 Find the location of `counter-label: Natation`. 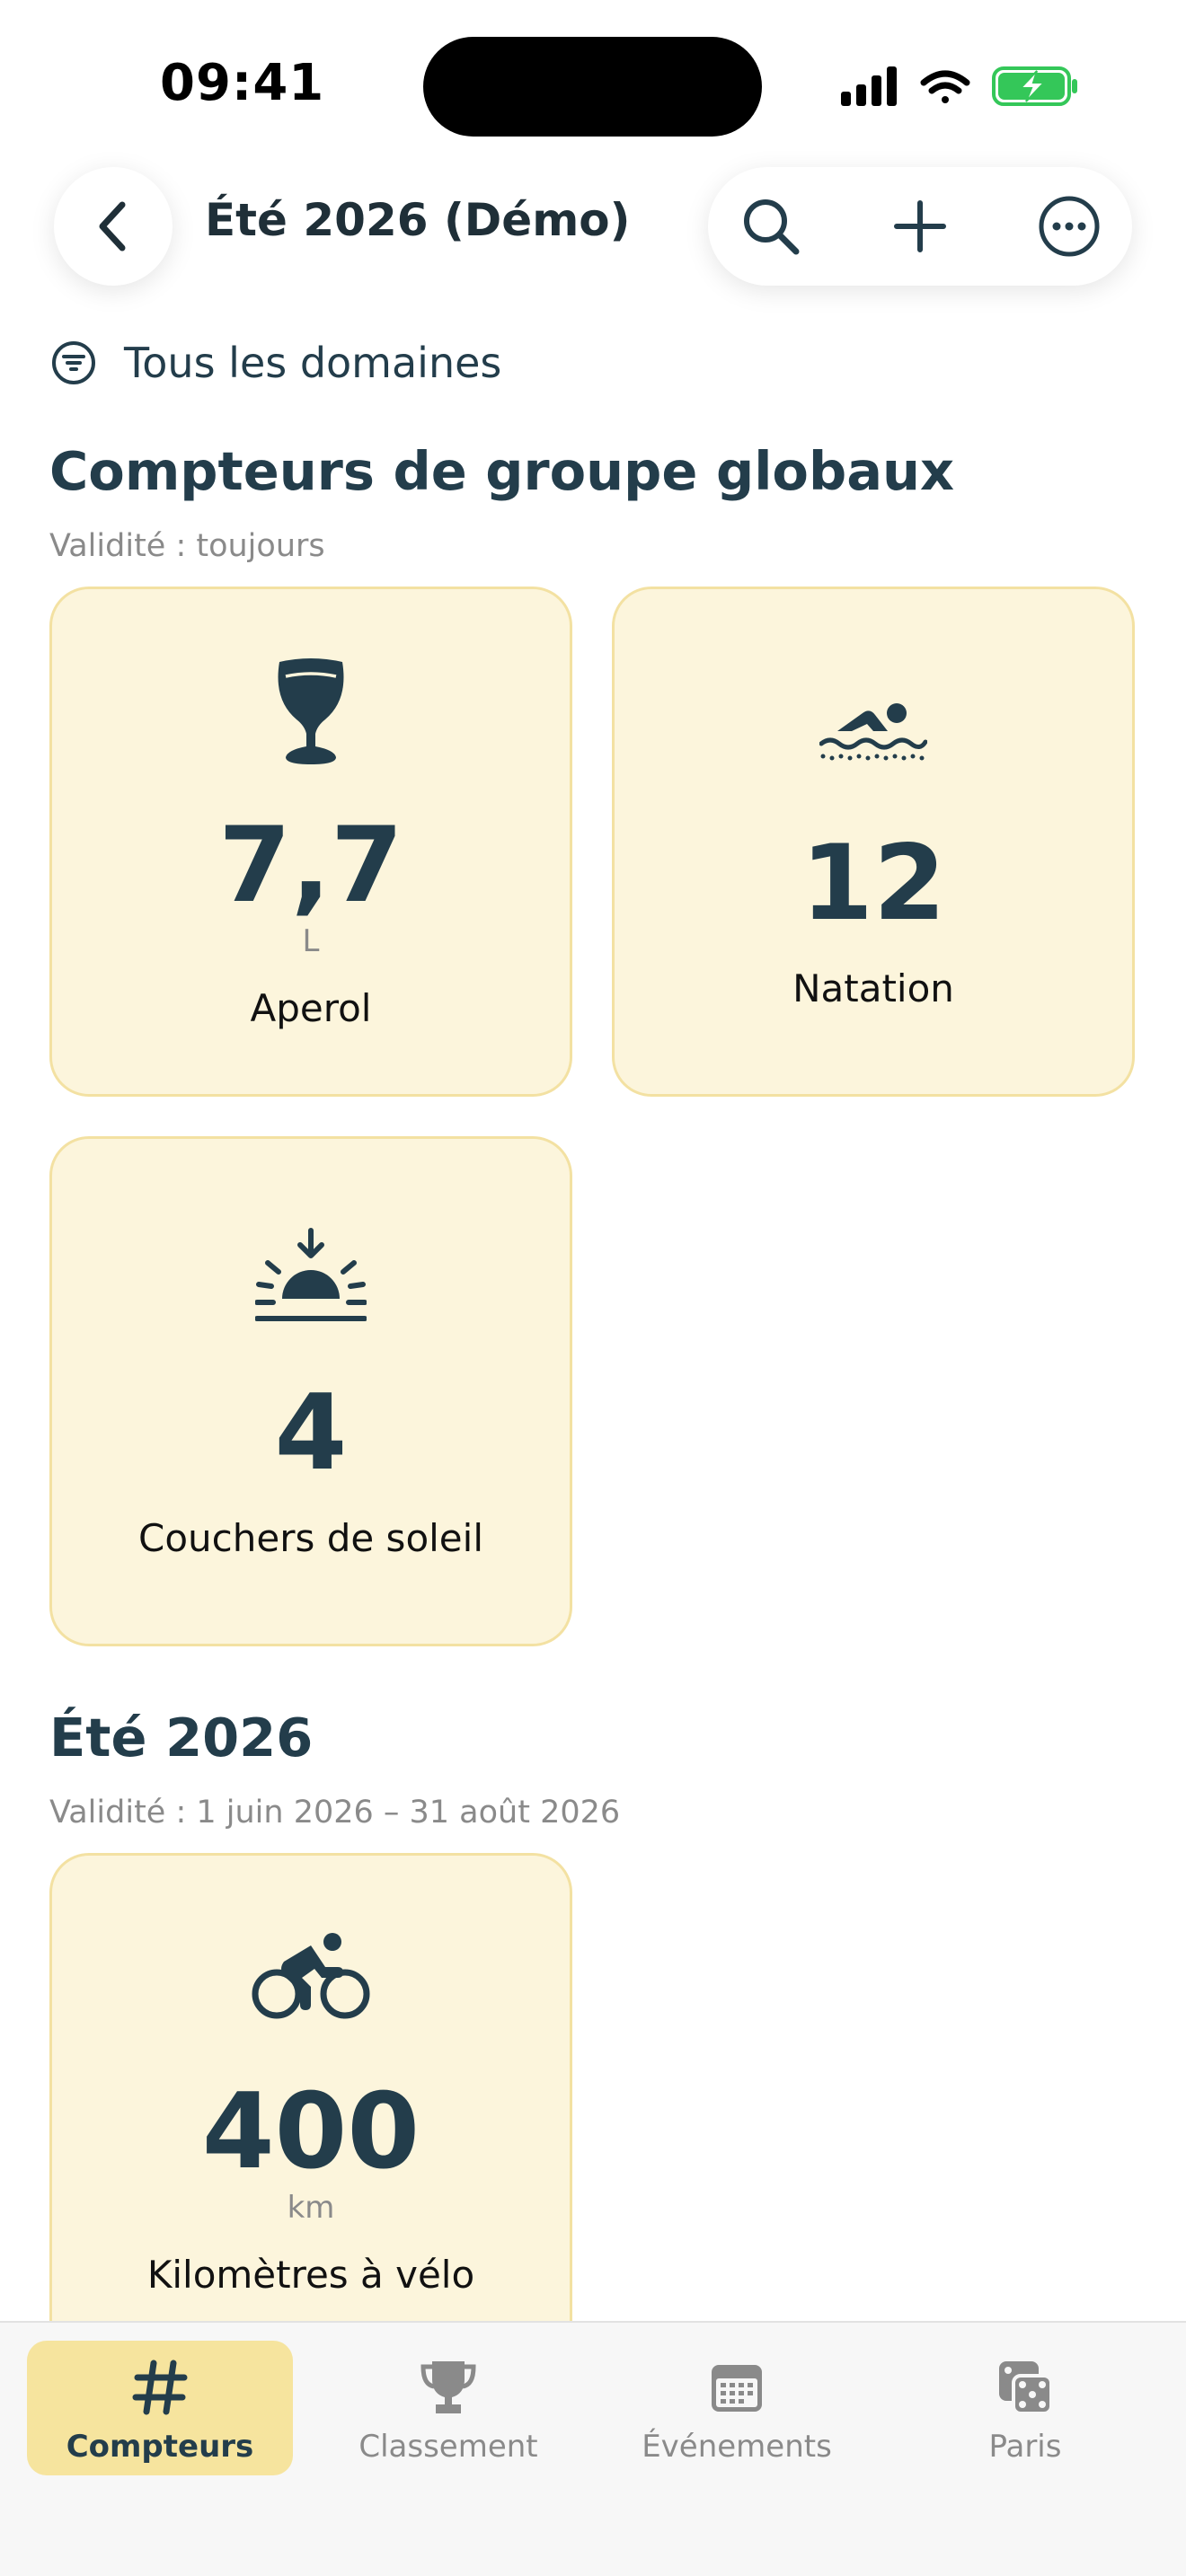

counter-label: Natation is located at coordinates (873, 988).